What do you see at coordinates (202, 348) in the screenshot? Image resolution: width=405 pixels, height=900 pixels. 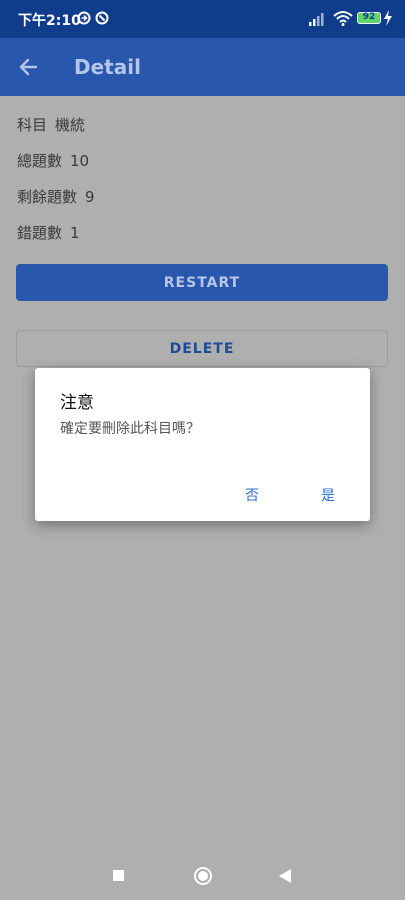 I see `delete-button: DELETE` at bounding box center [202, 348].